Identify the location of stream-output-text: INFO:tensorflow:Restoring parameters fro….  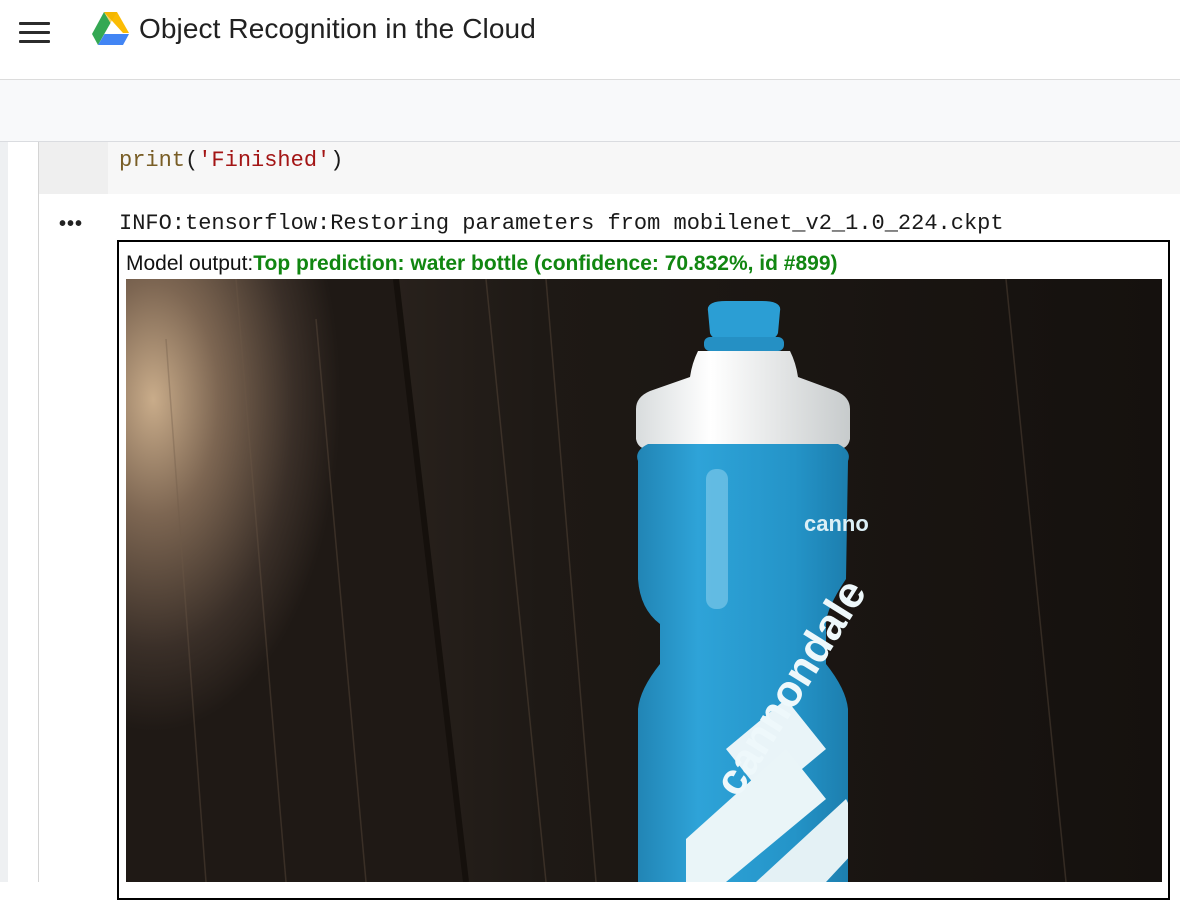
(561, 223).